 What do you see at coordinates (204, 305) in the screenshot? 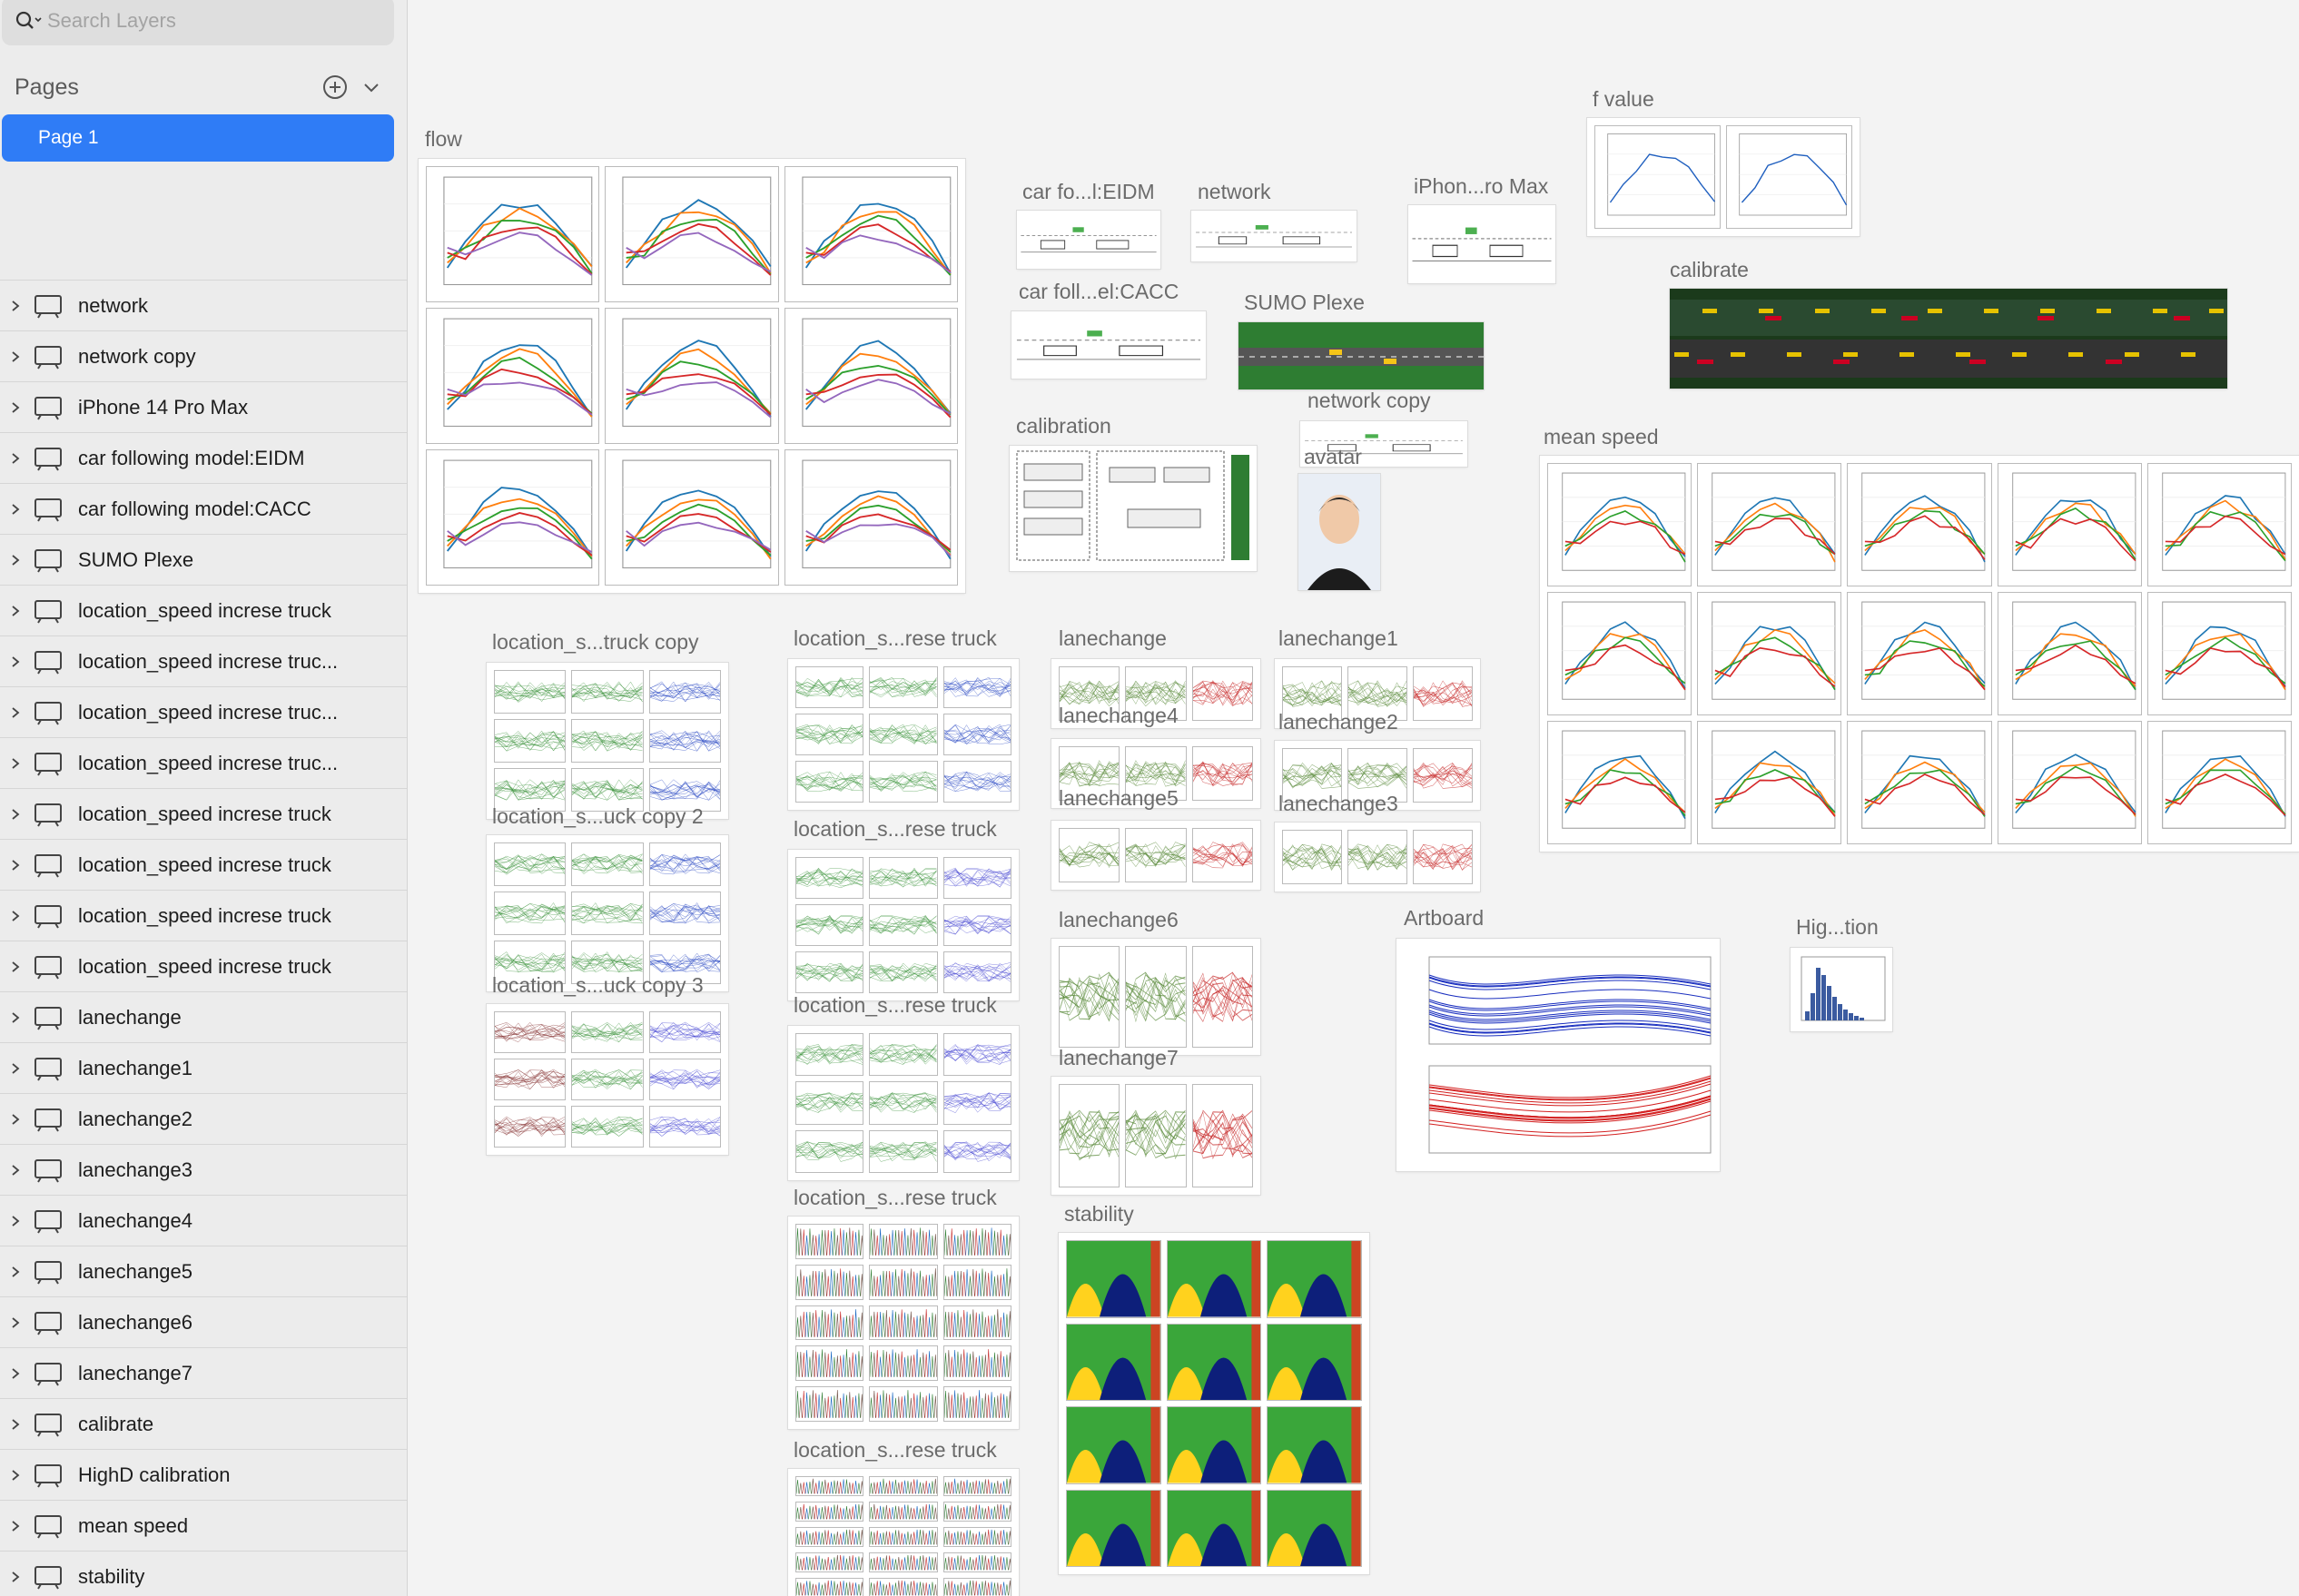
I see `layer-row: network` at bounding box center [204, 305].